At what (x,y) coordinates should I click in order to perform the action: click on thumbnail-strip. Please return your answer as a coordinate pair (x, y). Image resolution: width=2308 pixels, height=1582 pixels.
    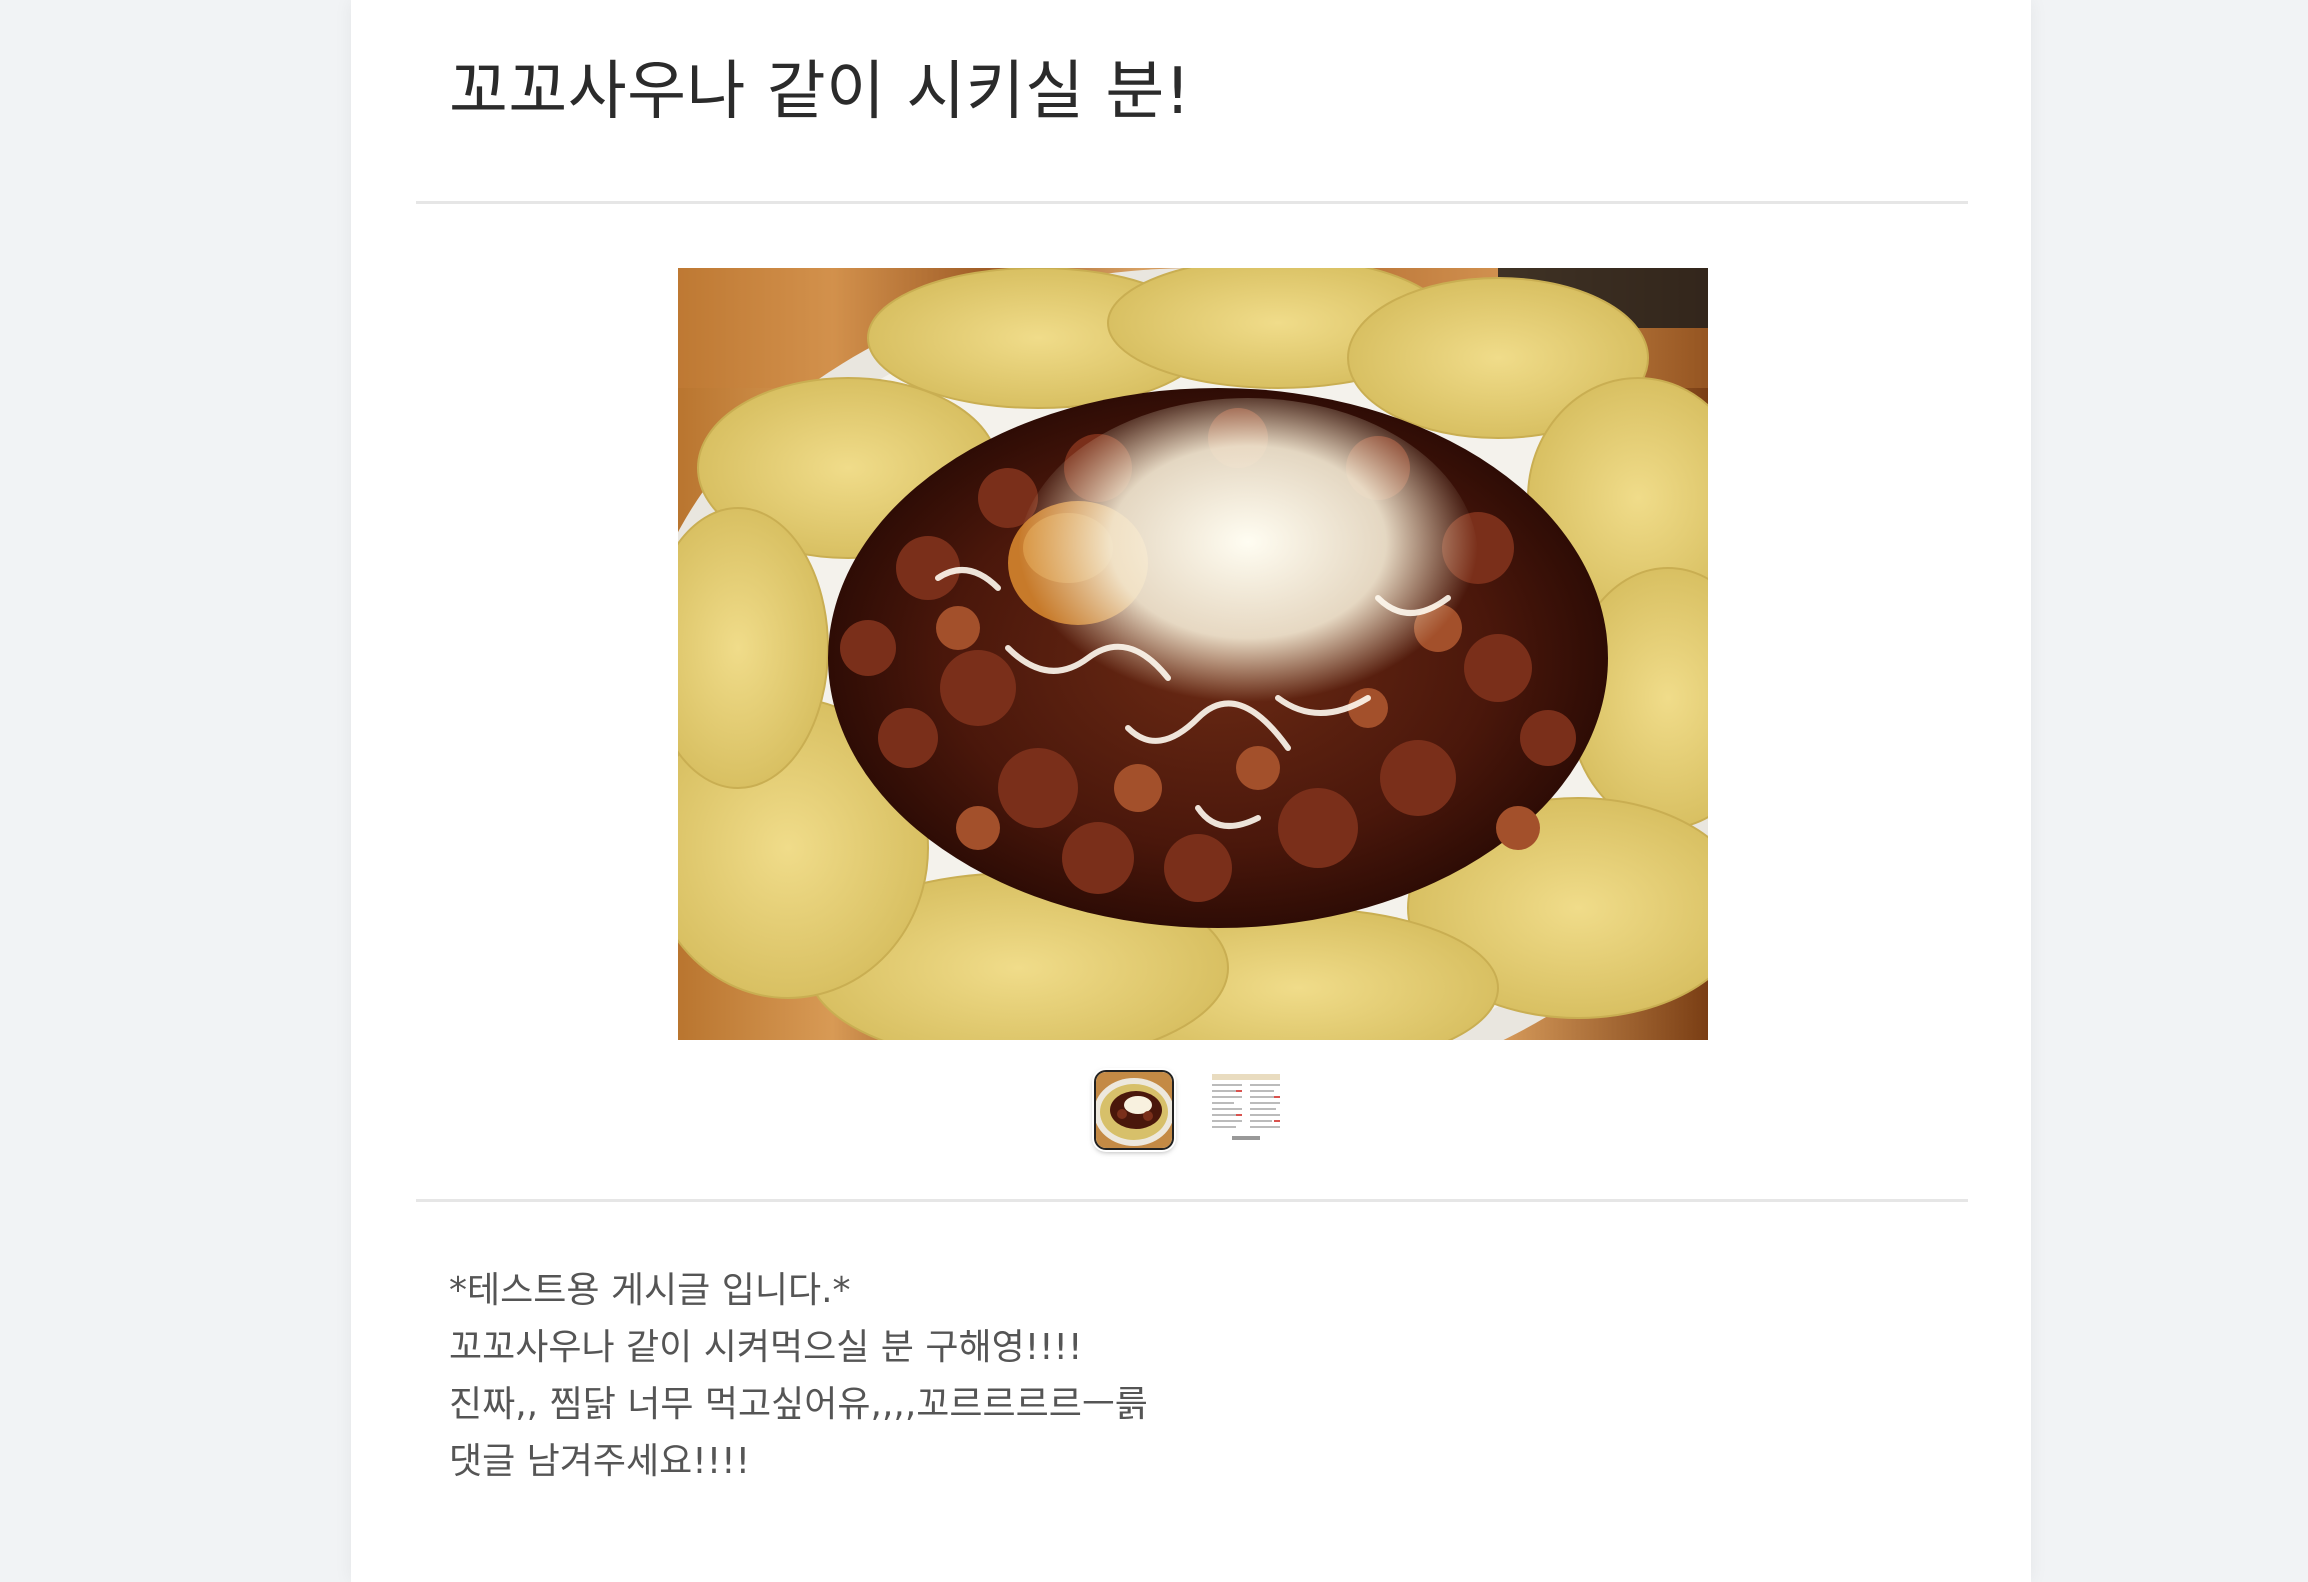
    Looking at the image, I should click on (1194, 1112).